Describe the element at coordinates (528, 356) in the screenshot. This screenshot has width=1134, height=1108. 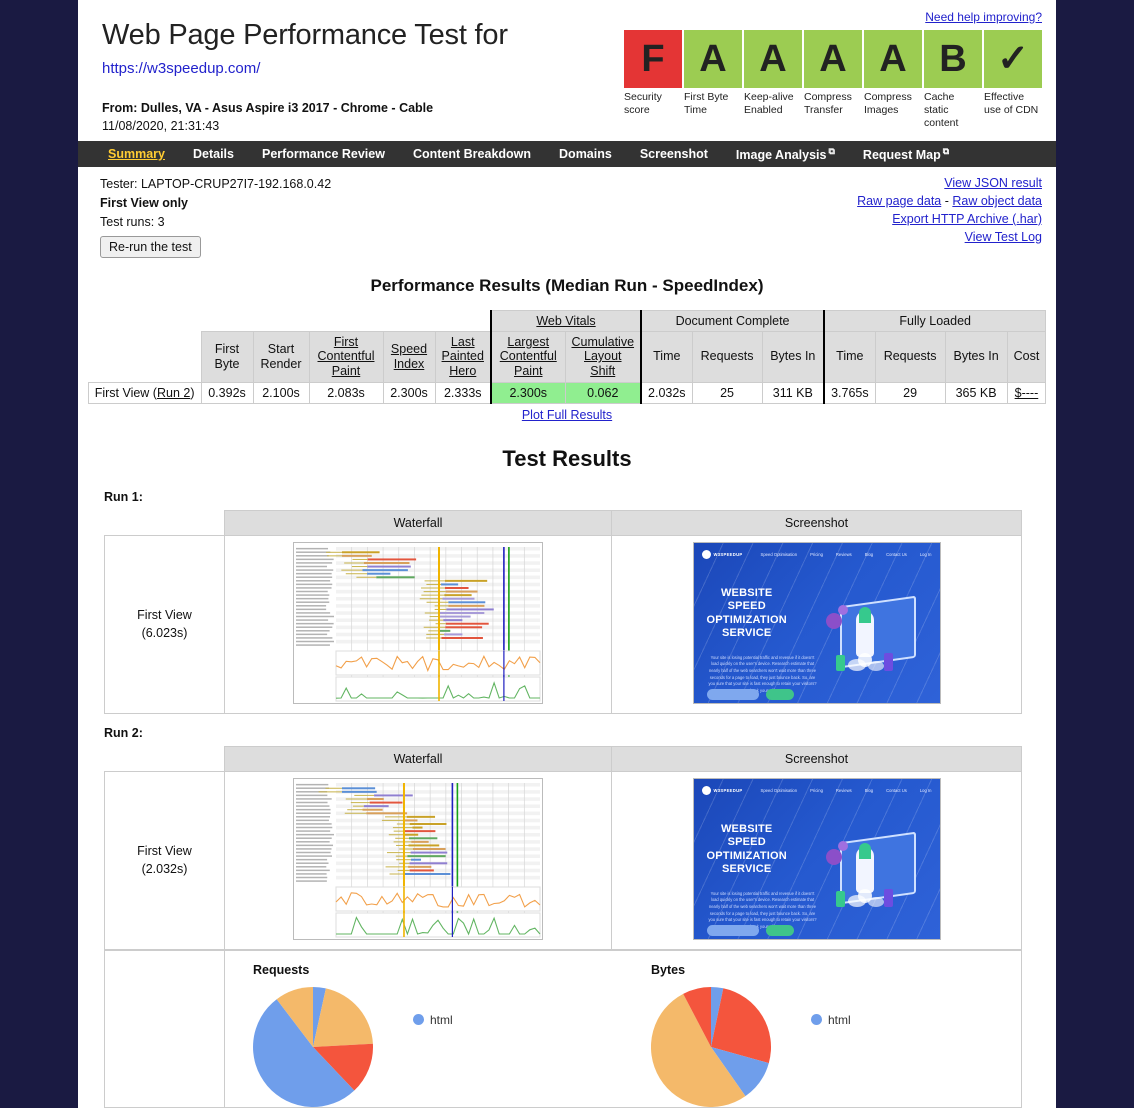
I see `col-largest-contentful-paint: Largest Contentful Paint` at that location.